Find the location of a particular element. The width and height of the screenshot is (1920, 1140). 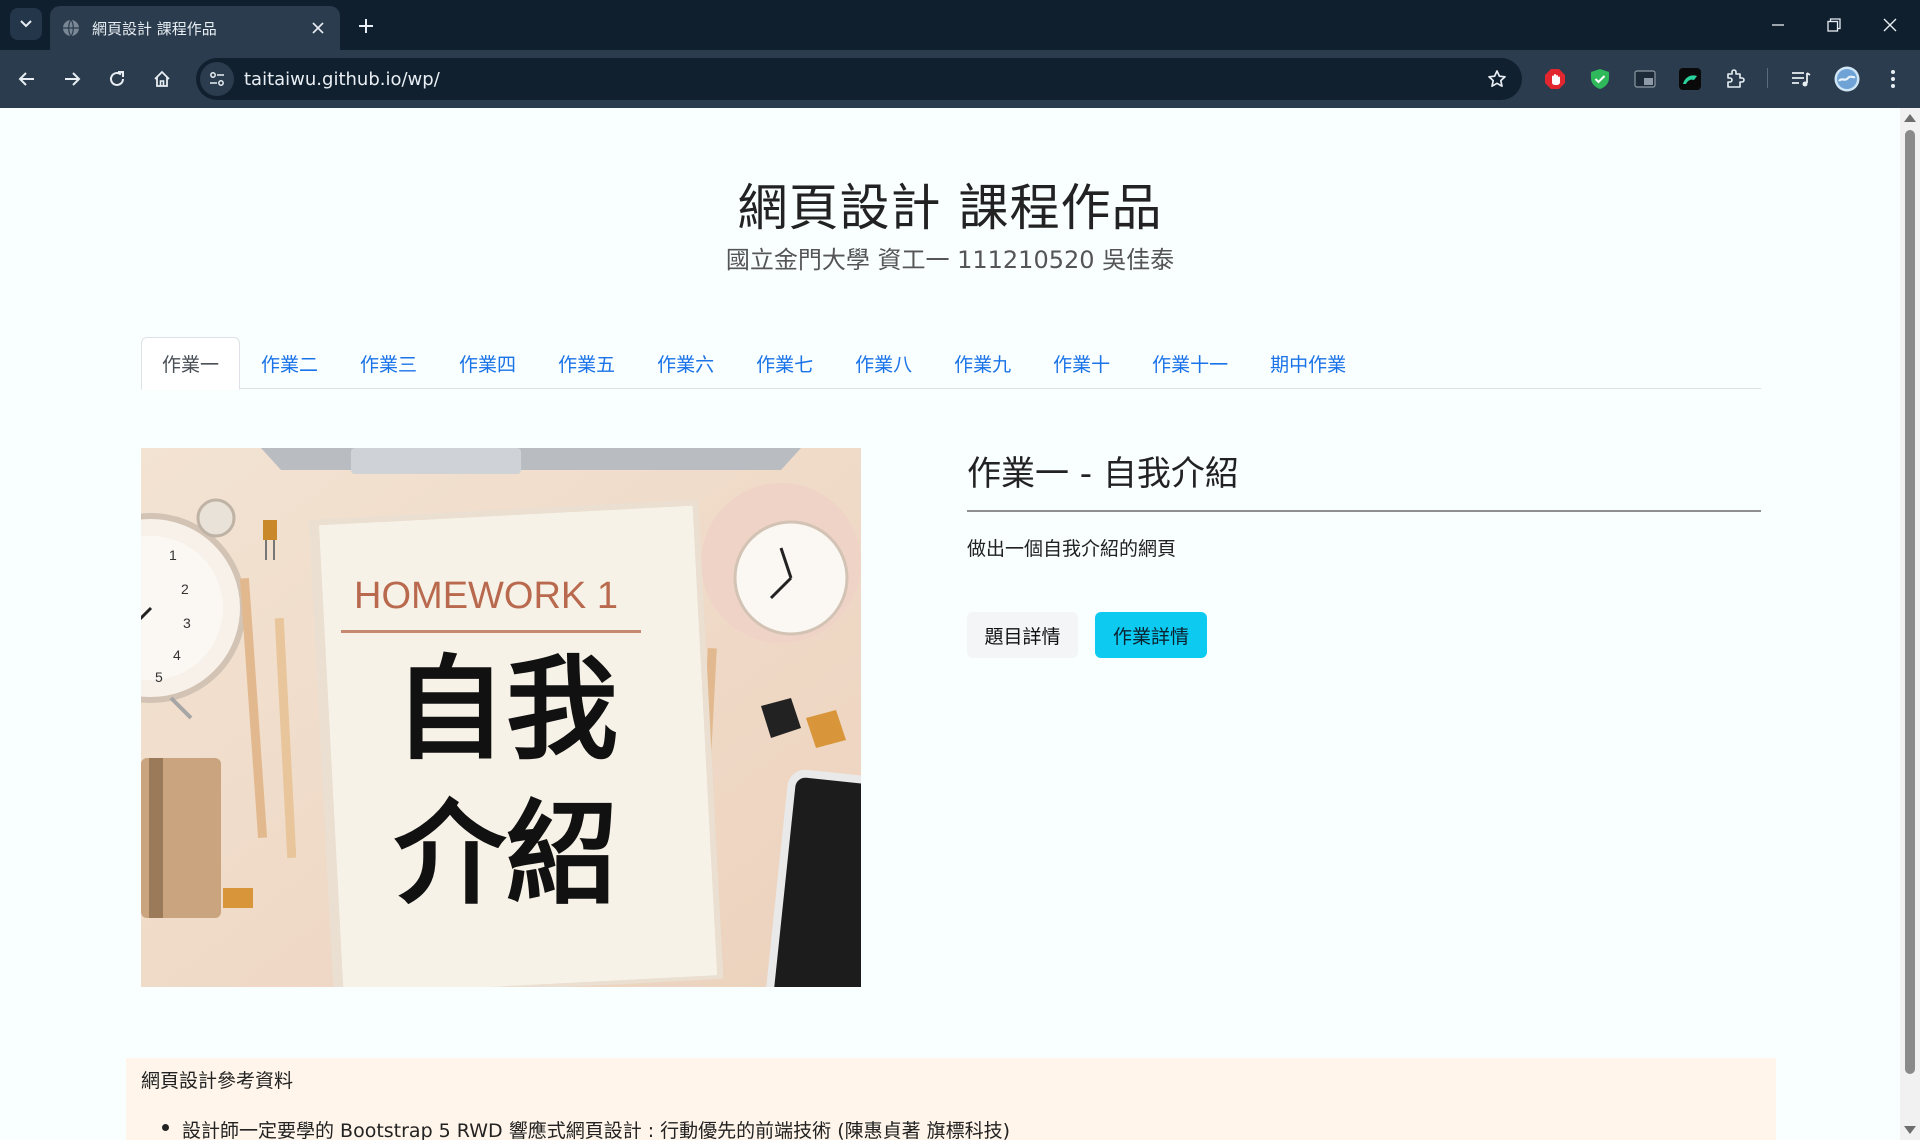

reload-button is located at coordinates (117, 79).